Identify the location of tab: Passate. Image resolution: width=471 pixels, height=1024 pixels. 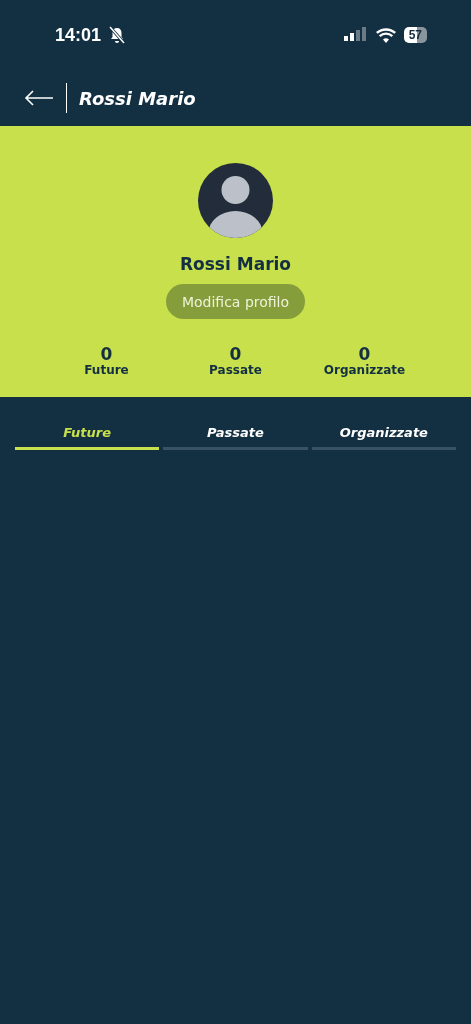
(235, 437).